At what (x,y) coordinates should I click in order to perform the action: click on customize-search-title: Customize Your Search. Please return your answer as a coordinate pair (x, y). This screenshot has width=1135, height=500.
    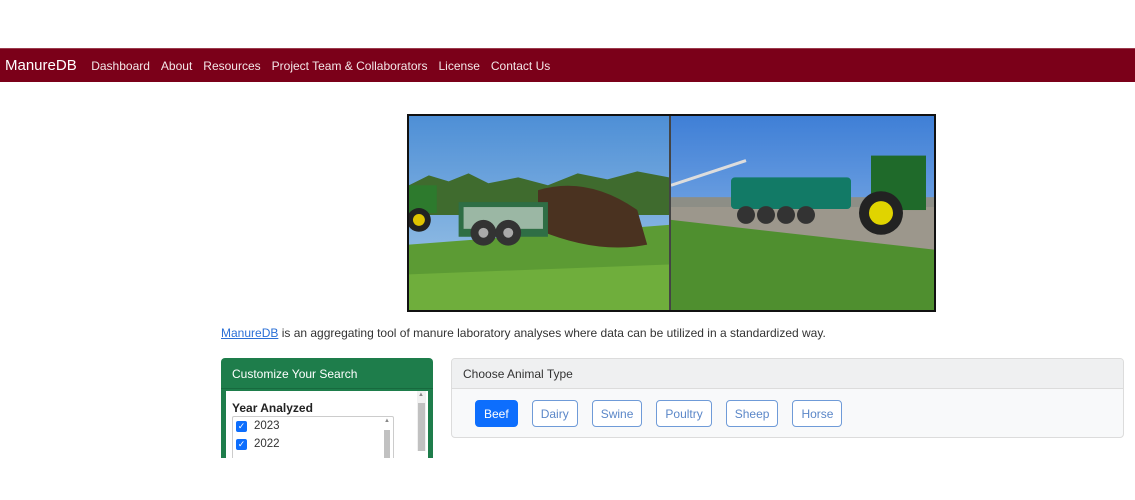
    Looking at the image, I should click on (327, 373).